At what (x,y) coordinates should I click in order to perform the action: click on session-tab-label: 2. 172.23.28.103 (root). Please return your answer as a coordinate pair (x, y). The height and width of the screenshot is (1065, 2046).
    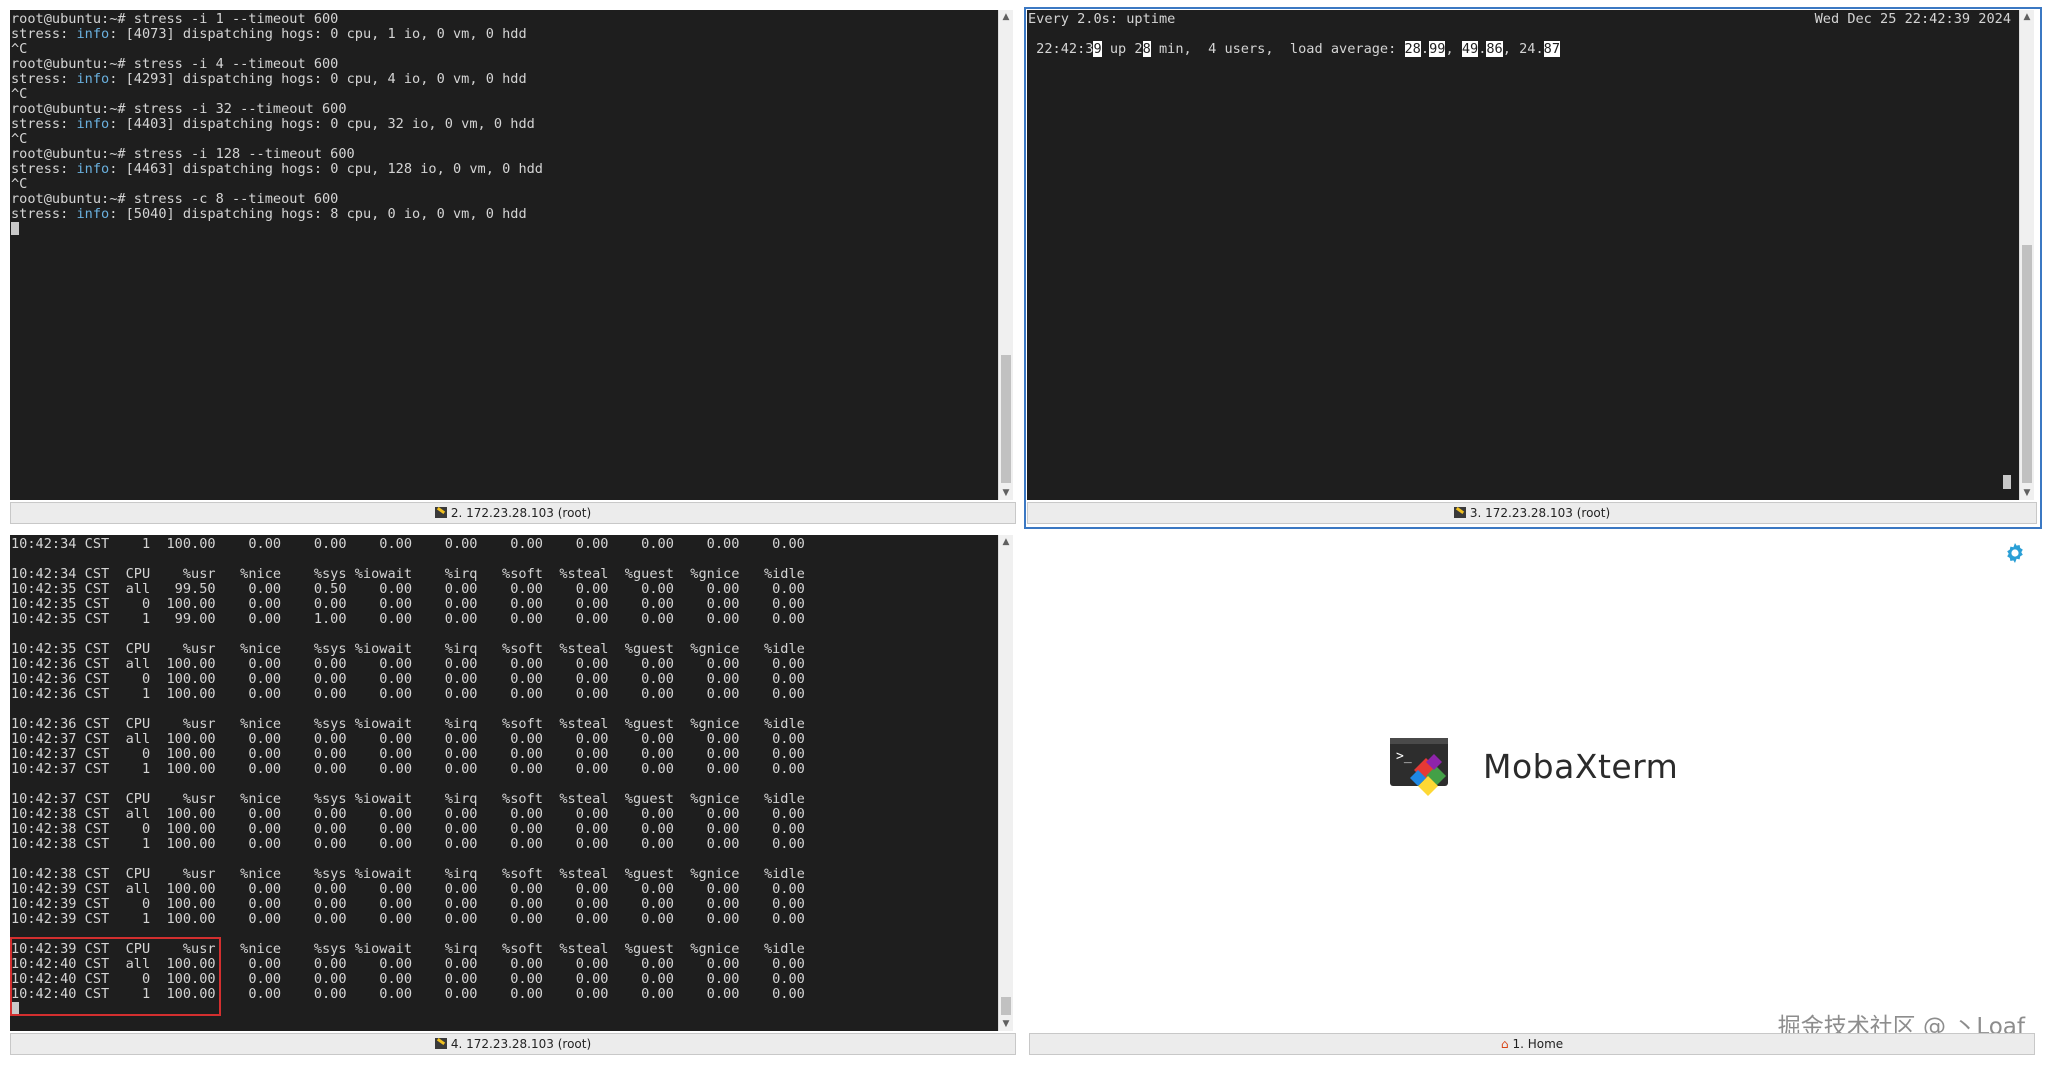
    Looking at the image, I should click on (521, 513).